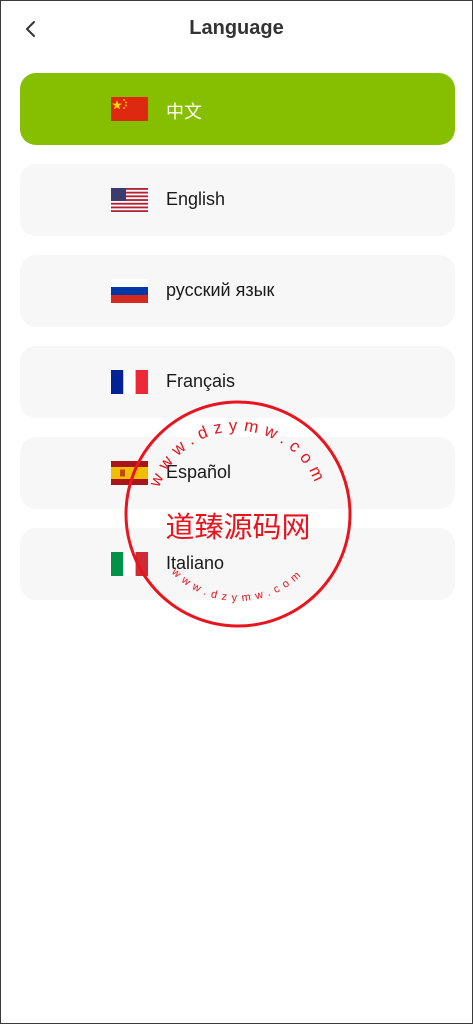 Image resolution: width=473 pixels, height=1024 pixels. I want to click on language-label: Français, so click(201, 381).